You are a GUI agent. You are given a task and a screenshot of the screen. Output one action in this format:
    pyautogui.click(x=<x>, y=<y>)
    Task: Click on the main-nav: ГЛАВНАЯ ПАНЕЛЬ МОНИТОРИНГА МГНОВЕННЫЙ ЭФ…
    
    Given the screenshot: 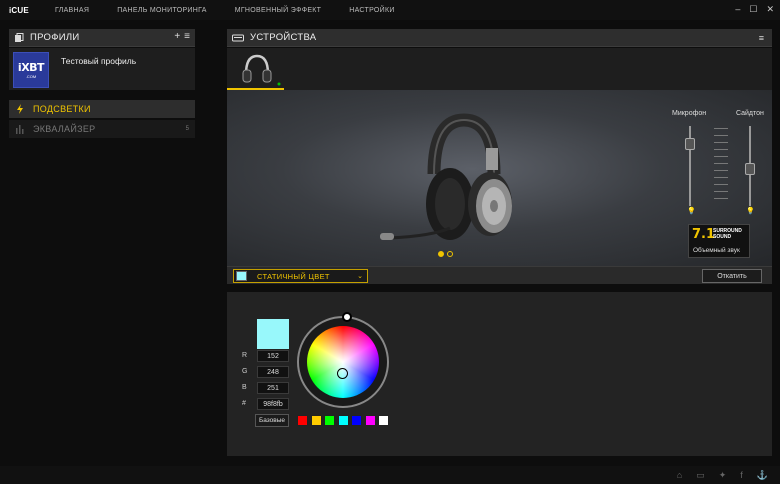 What is the action you would take?
    pyautogui.click(x=239, y=10)
    